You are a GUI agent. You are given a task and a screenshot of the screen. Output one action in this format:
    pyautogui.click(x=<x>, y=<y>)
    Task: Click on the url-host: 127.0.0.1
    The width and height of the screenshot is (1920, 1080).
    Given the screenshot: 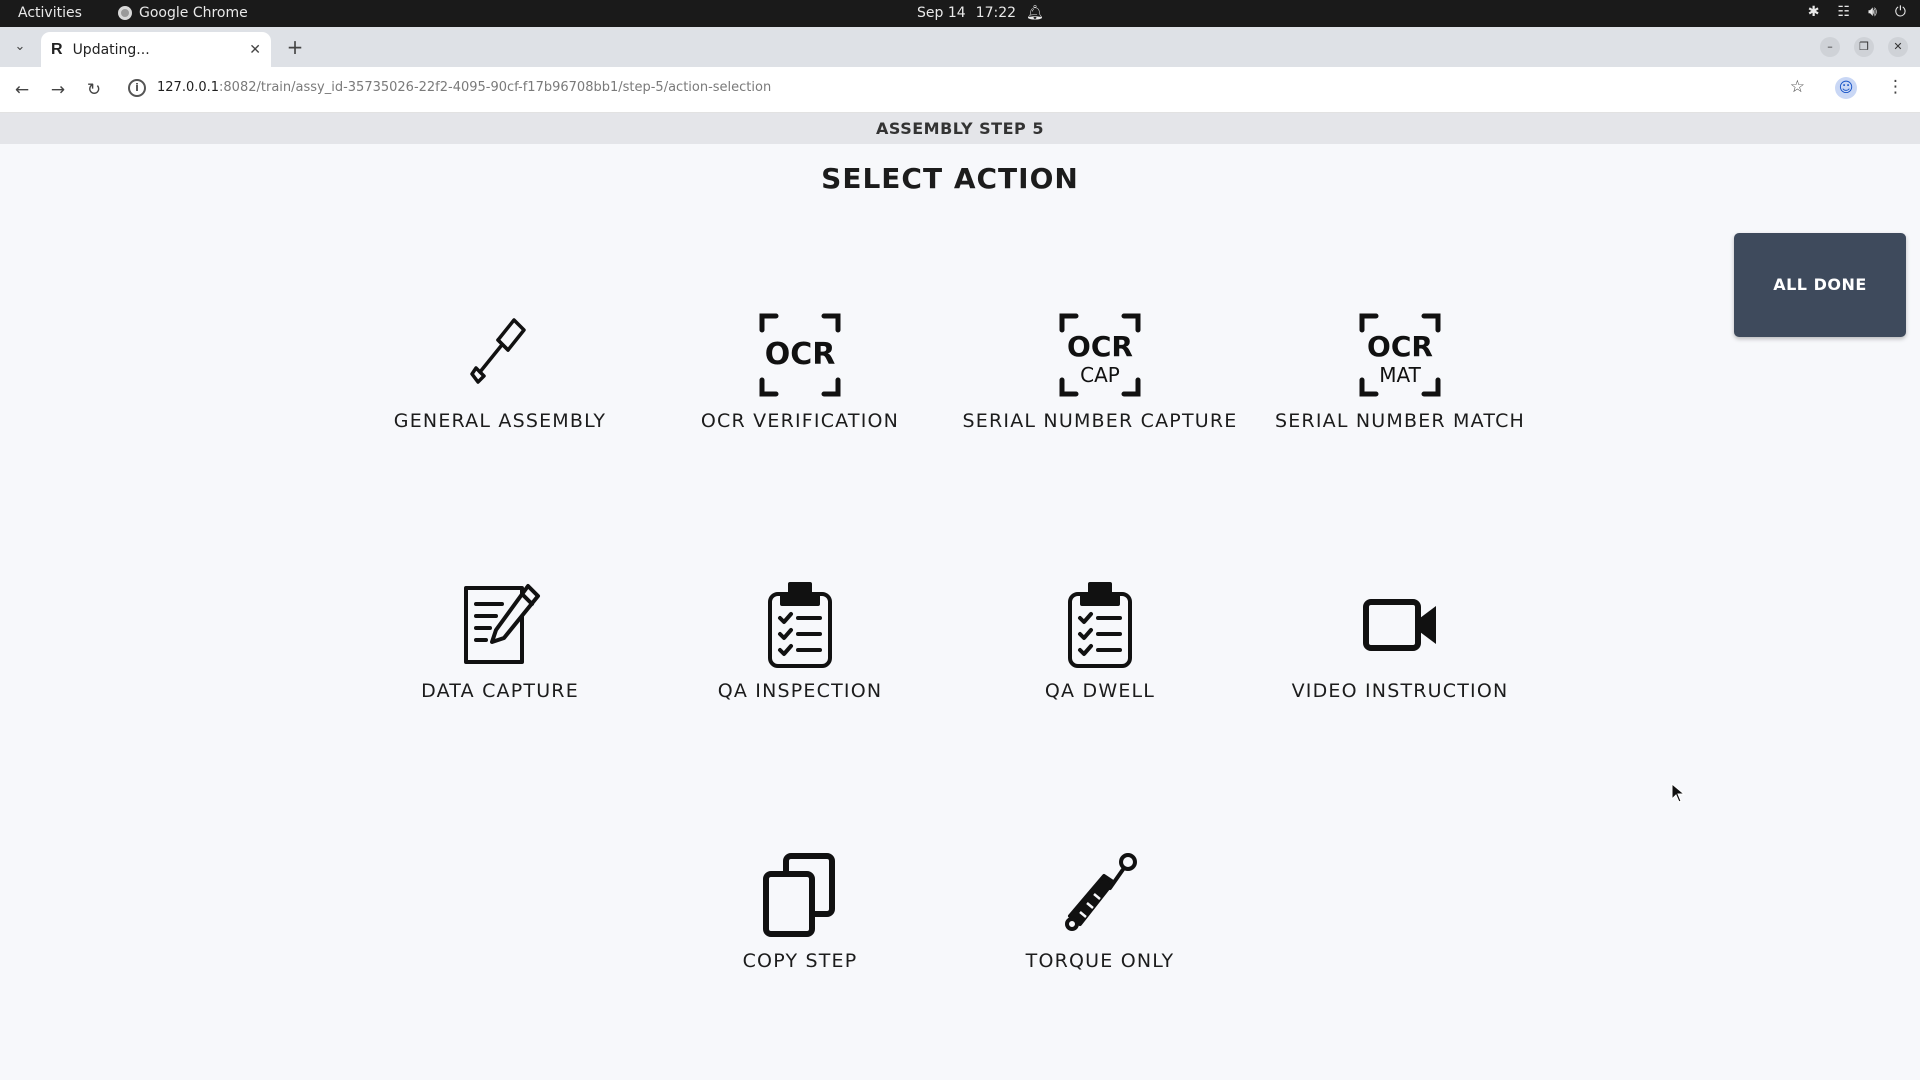 What is the action you would take?
    pyautogui.click(x=188, y=87)
    